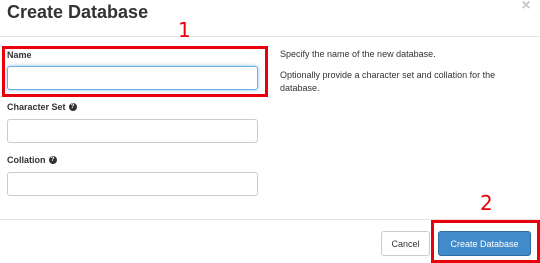 This screenshot has height=263, width=540. I want to click on header-divider, so click(270, 36).